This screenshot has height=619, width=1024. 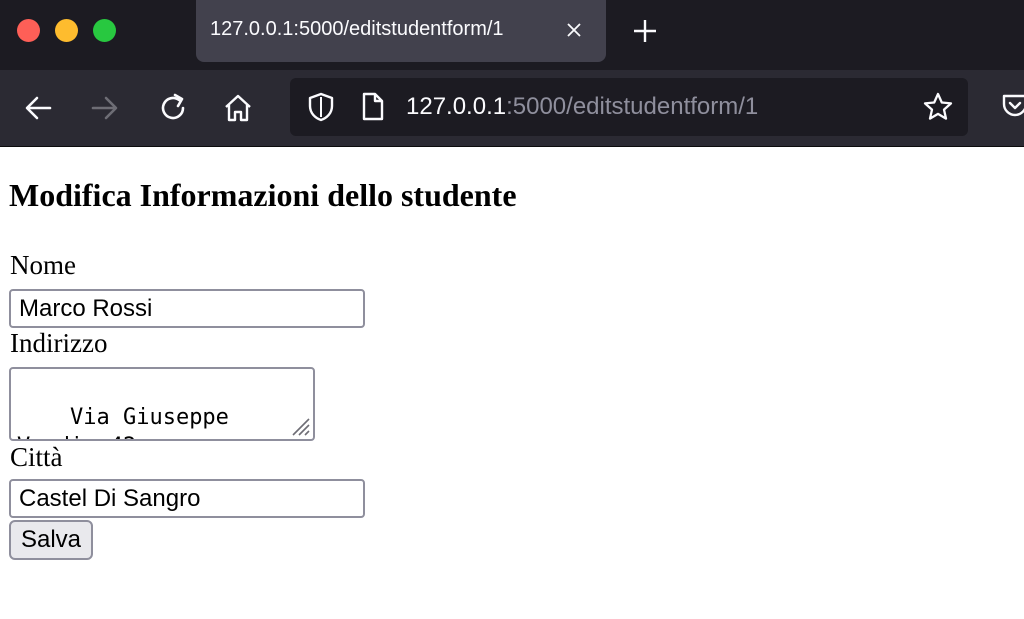 I want to click on navigation-toolbar: 127.0.0.1:5000/editstudentform/1, so click(x=512, y=108).